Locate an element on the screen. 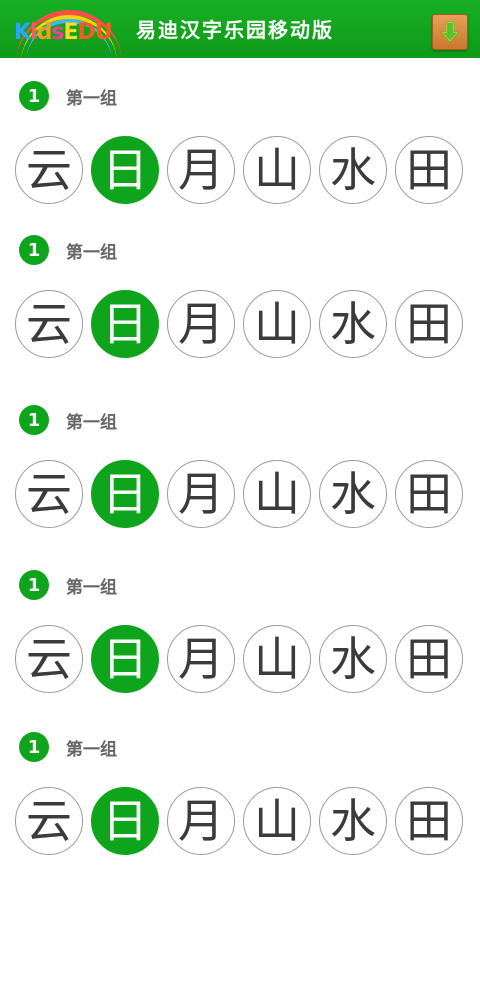 This screenshot has width=480, height=1000. logo-text: KidsEDU is located at coordinates (63, 32).